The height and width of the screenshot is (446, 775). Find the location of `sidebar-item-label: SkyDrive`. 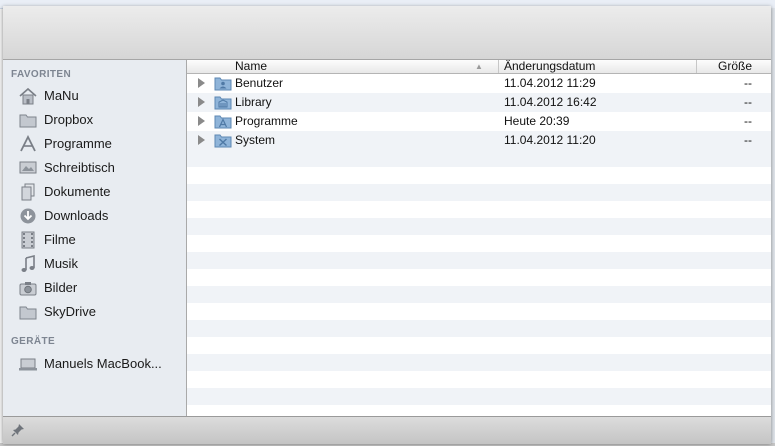

sidebar-item-label: SkyDrive is located at coordinates (70, 311).